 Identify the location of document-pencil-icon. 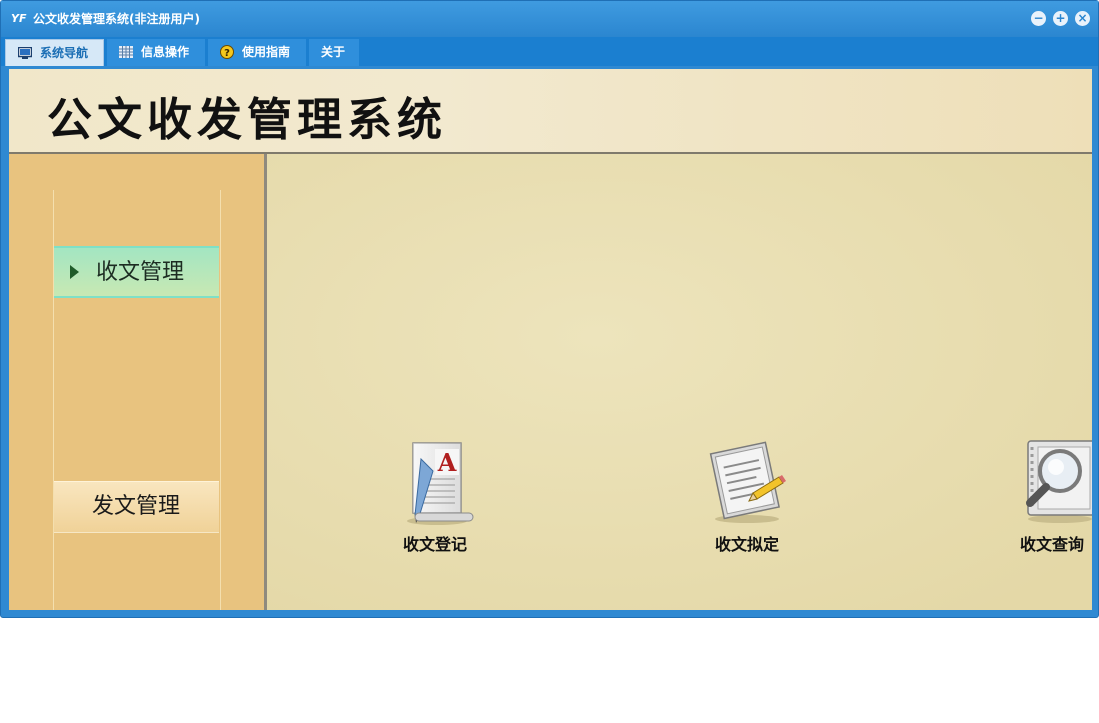
(747, 482).